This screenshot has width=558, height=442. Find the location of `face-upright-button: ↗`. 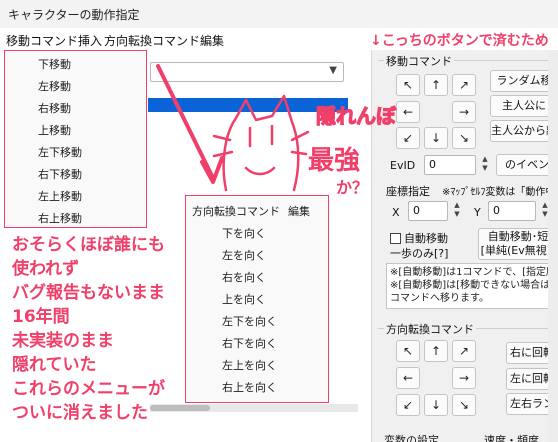

face-upright-button: ↗ is located at coordinates (464, 351).